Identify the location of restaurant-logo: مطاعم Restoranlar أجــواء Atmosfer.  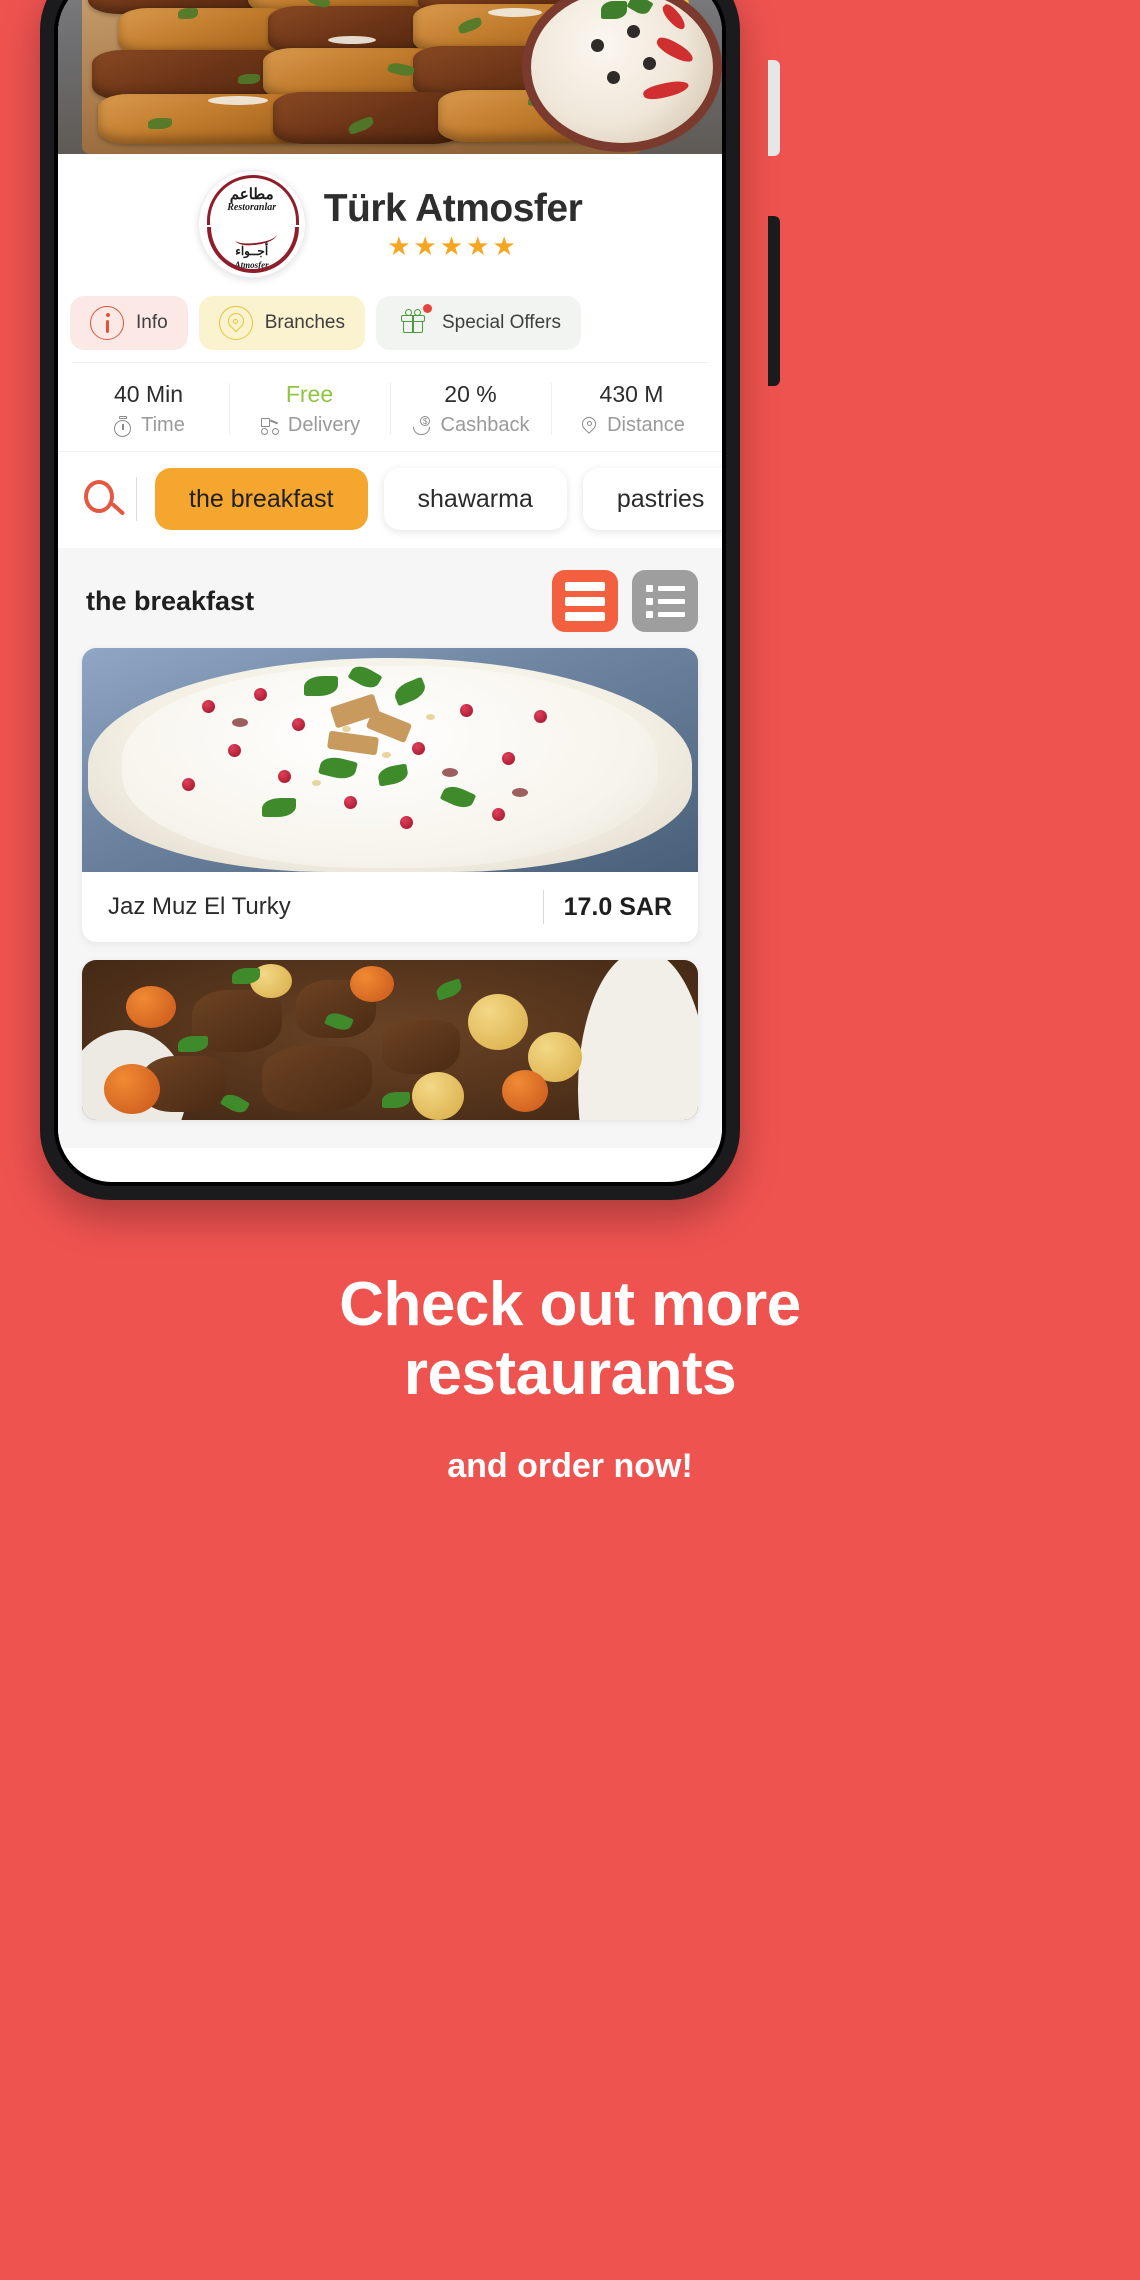
(251, 224).